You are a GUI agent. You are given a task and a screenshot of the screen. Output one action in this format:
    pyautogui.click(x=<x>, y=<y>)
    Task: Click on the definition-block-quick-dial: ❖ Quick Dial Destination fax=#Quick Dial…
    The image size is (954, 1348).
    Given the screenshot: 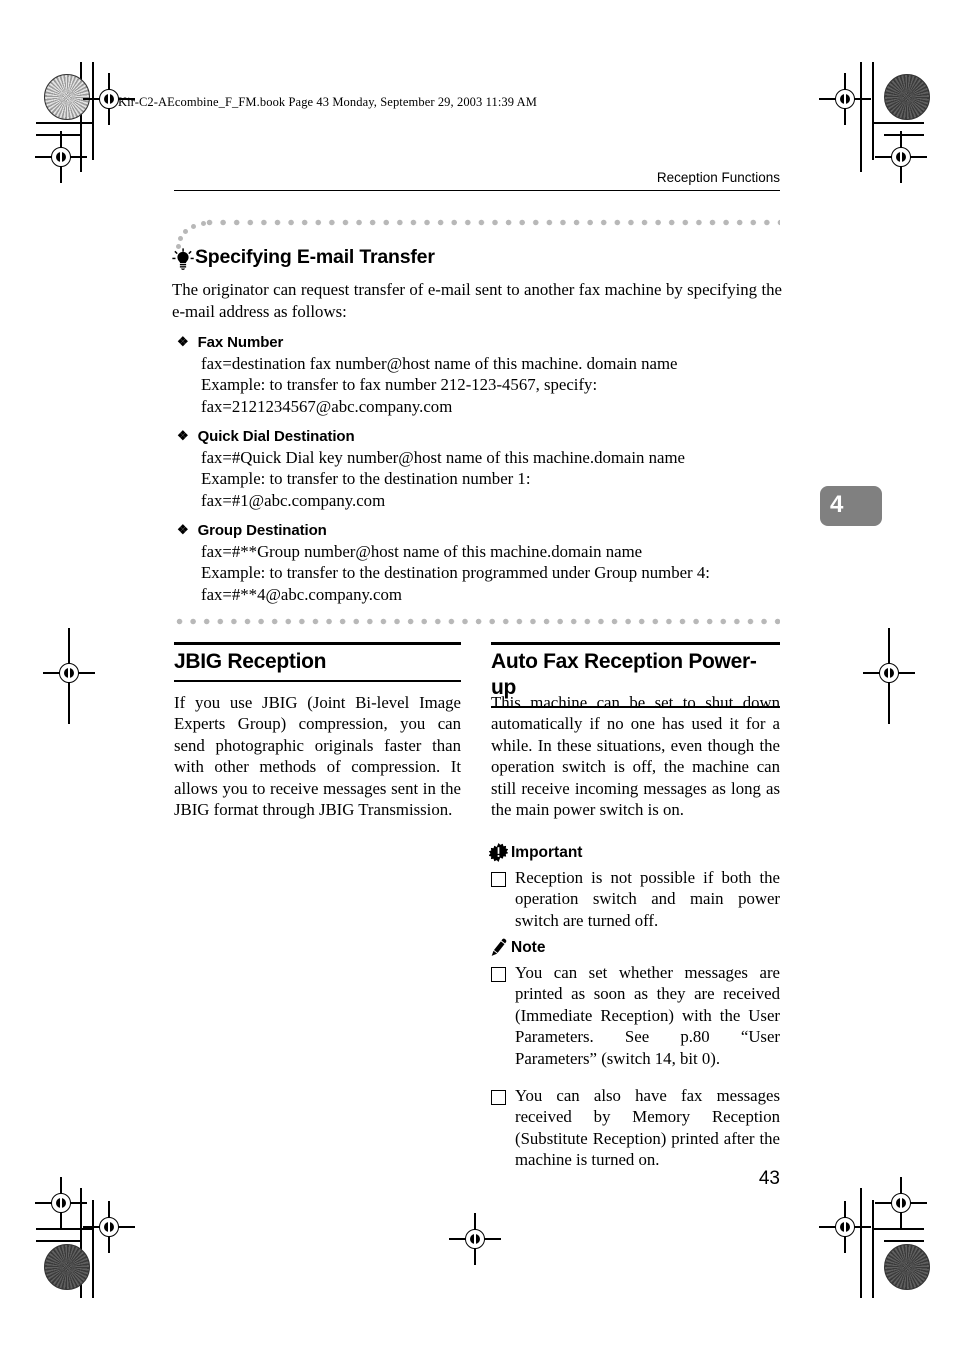 What is the action you would take?
    pyautogui.click(x=477, y=469)
    